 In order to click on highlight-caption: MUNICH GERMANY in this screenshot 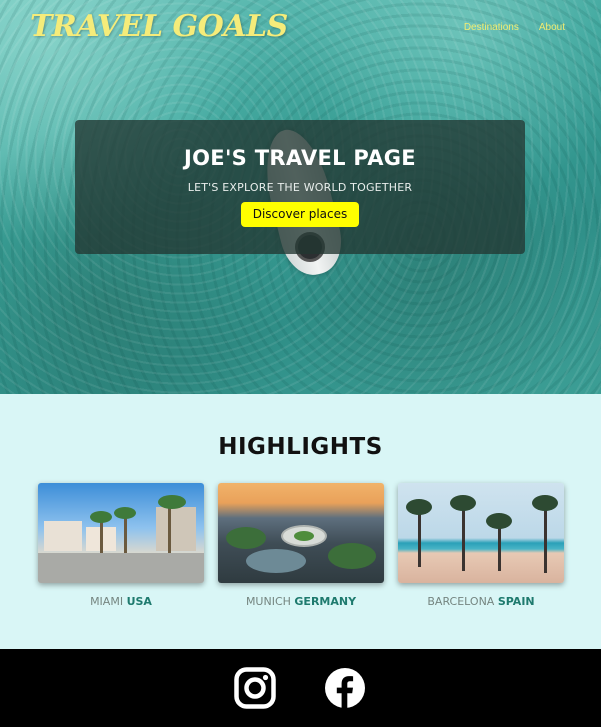, I will do `click(301, 601)`.